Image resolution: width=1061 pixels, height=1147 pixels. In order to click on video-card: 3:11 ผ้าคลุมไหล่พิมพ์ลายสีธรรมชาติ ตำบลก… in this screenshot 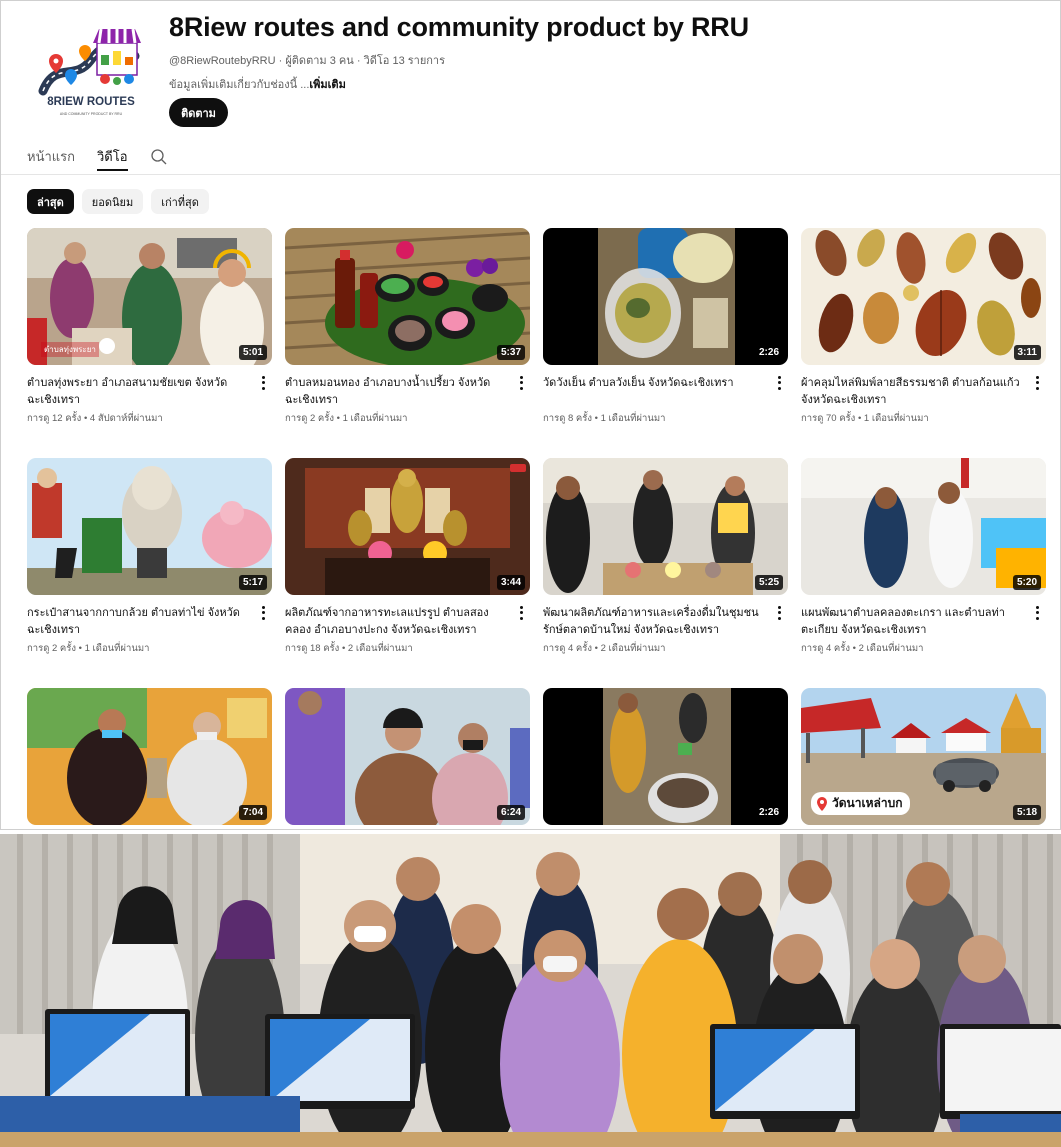, I will do `click(923, 343)`.